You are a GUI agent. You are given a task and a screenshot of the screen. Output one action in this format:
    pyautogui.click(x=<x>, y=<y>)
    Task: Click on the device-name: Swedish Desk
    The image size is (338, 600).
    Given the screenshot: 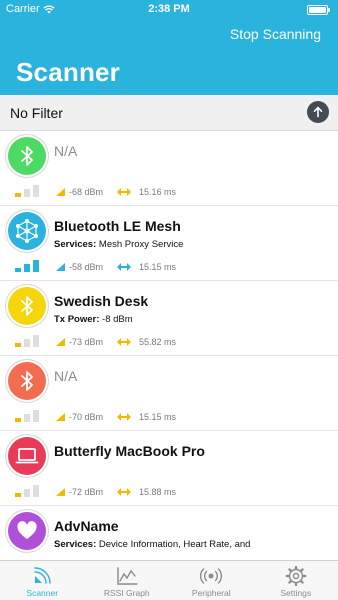 What is the action you would take?
    pyautogui.click(x=101, y=301)
    